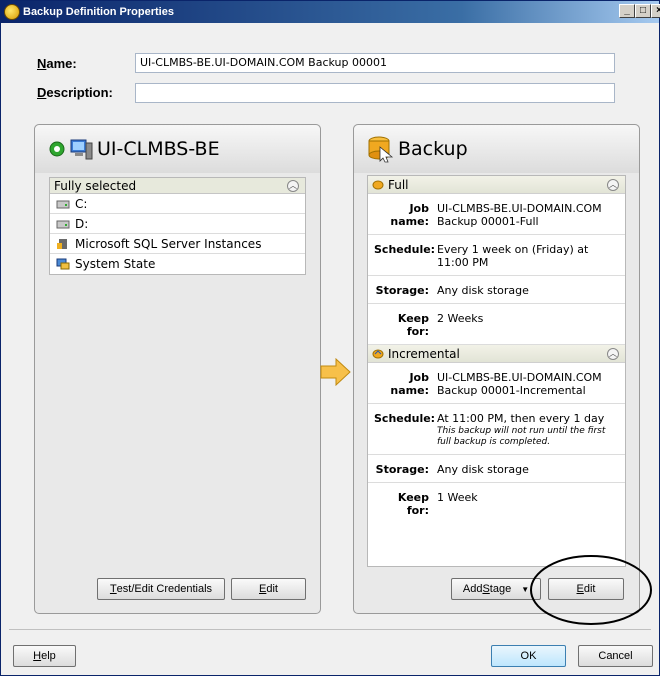 The width and height of the screenshot is (660, 676). What do you see at coordinates (375, 93) in the screenshot?
I see `description-input` at bounding box center [375, 93].